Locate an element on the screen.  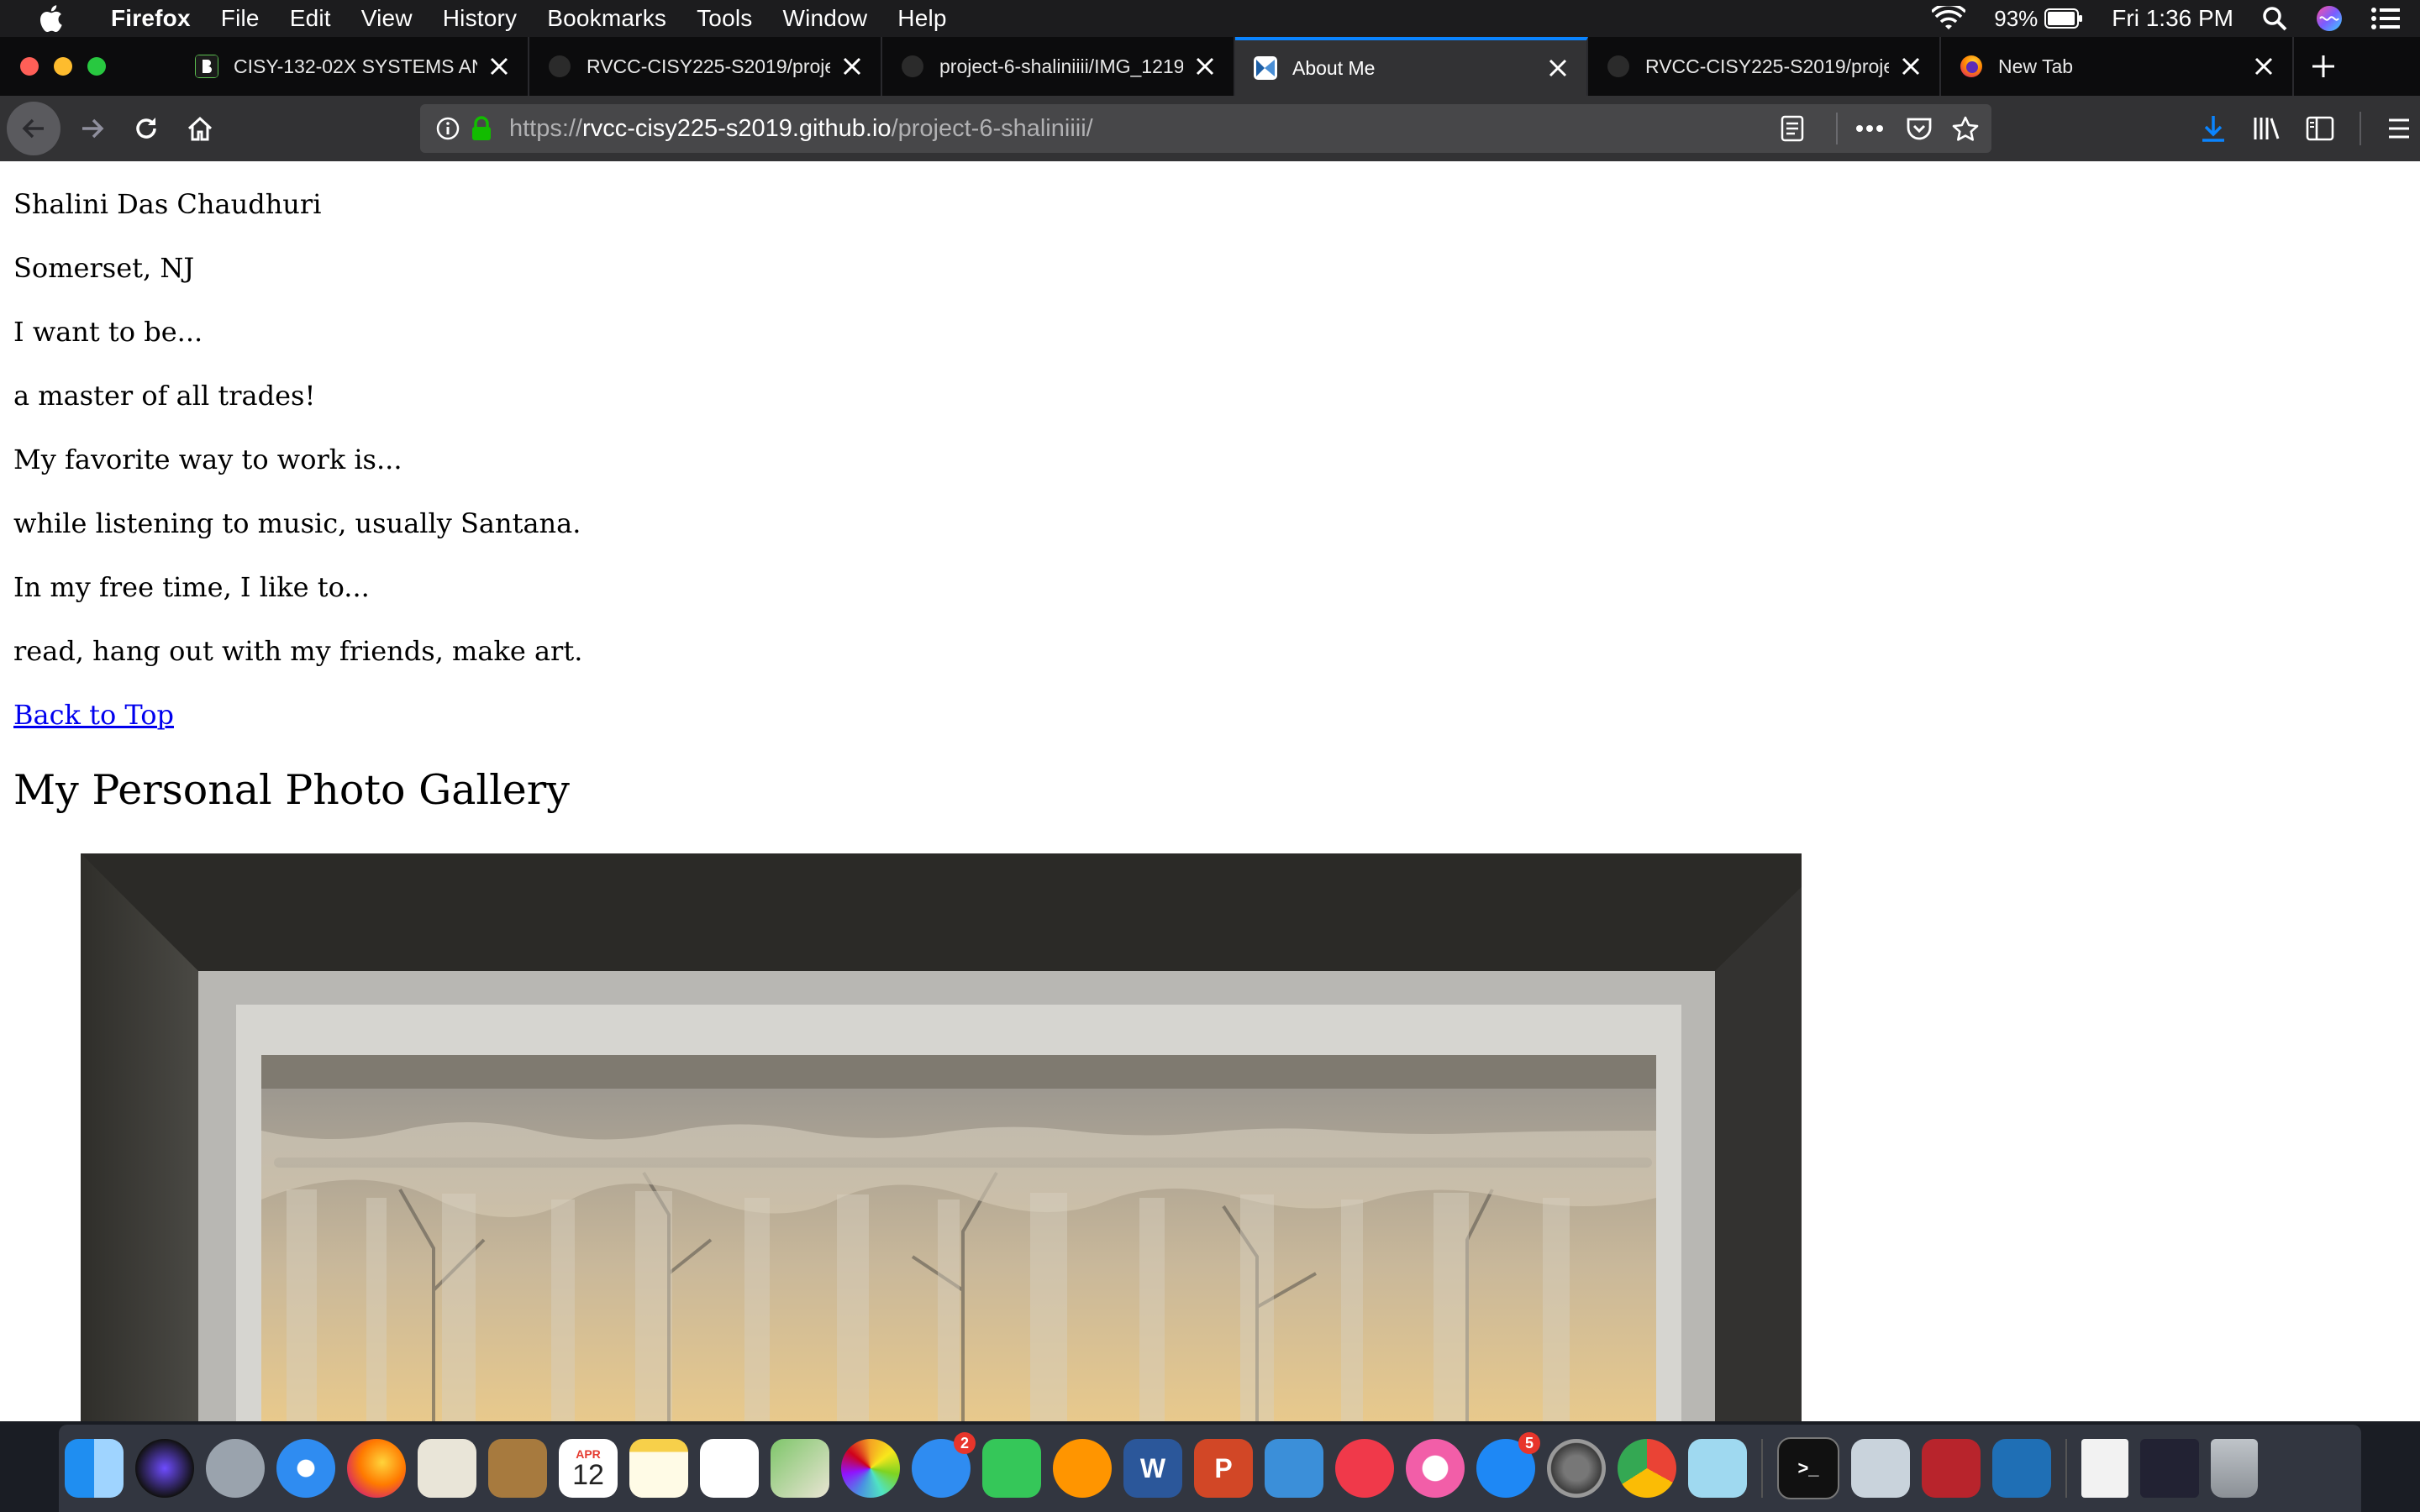
dock-separator is located at coordinates (2066, 1468).